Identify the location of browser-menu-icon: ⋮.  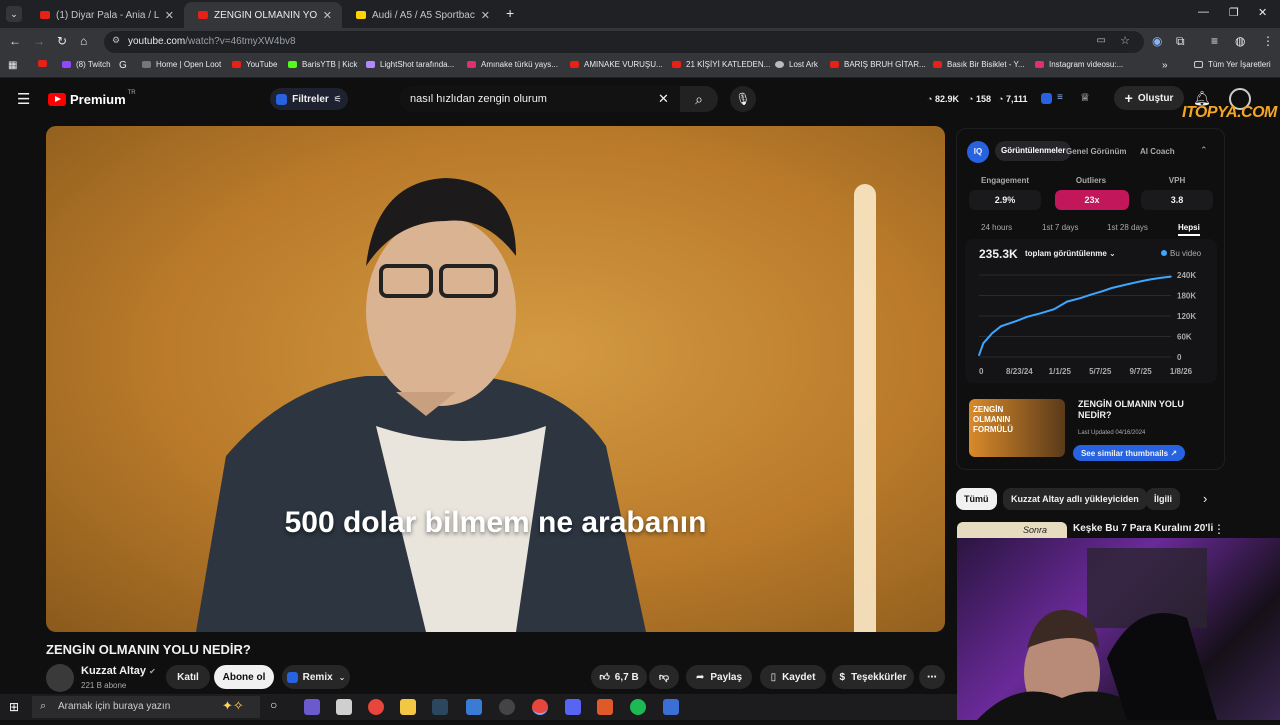
(1268, 41).